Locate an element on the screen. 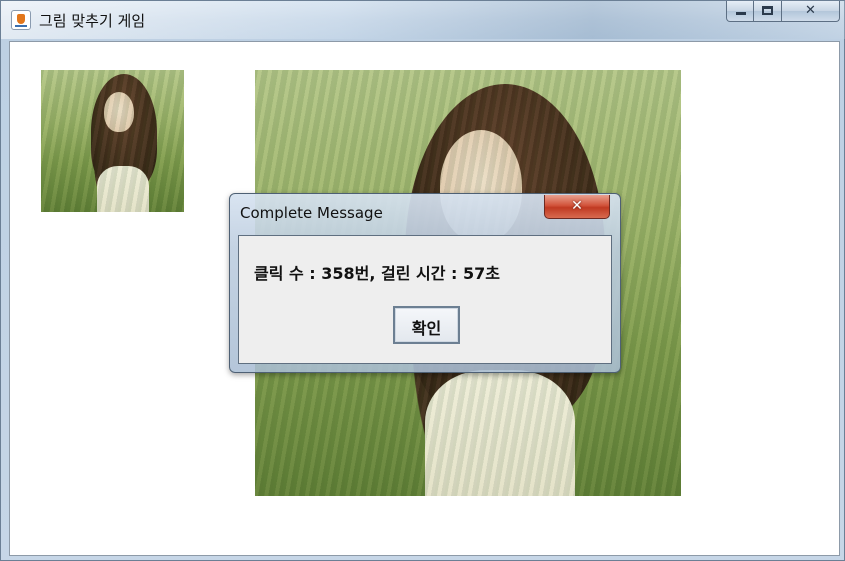  minimize-button is located at coordinates (740, 11).